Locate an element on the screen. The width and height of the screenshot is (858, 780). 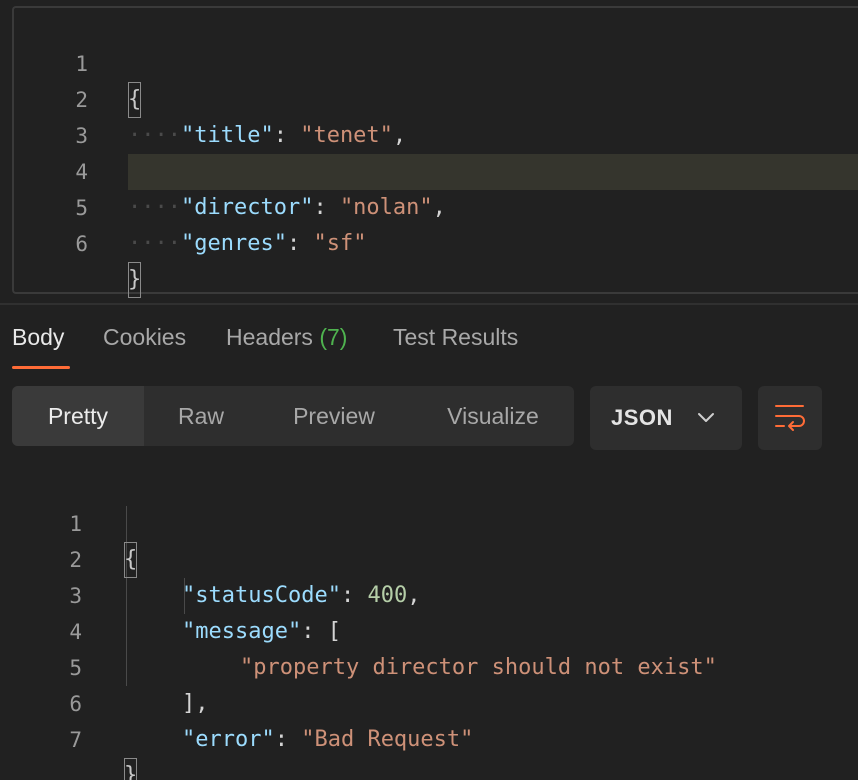
chevron-down-icon is located at coordinates (706, 417).